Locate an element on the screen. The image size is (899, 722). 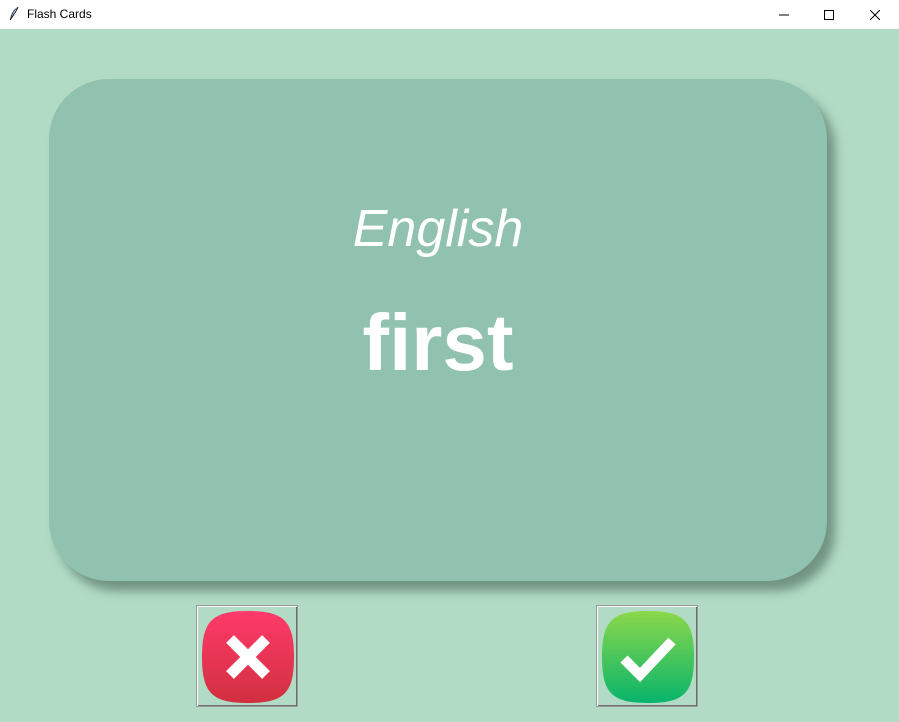
minimize-icon is located at coordinates (784, 14).